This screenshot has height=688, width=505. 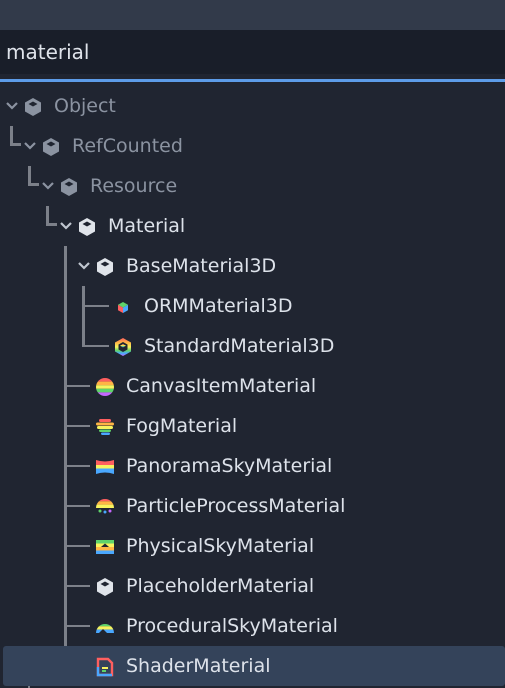 I want to click on tree-item-panoramaskymaterial: PanoramaSkyMaterial, so click(x=252, y=466).